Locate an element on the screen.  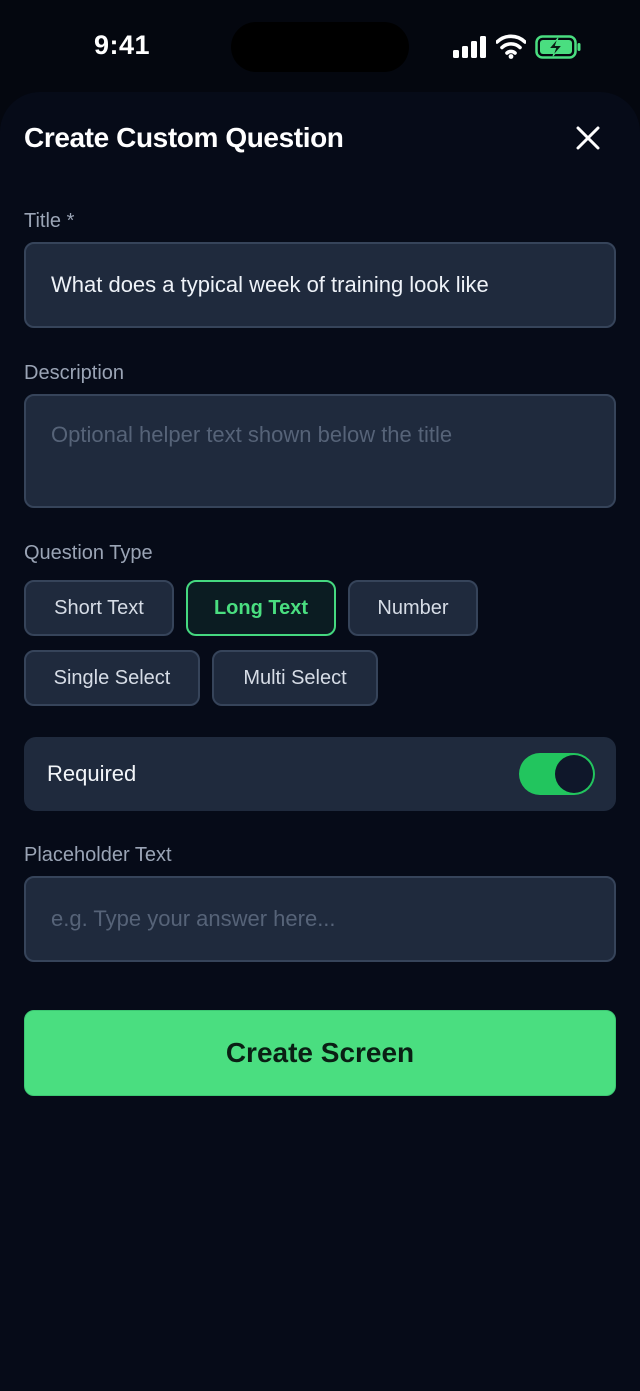
create-screen-button: Create Screen is located at coordinates (320, 1053).